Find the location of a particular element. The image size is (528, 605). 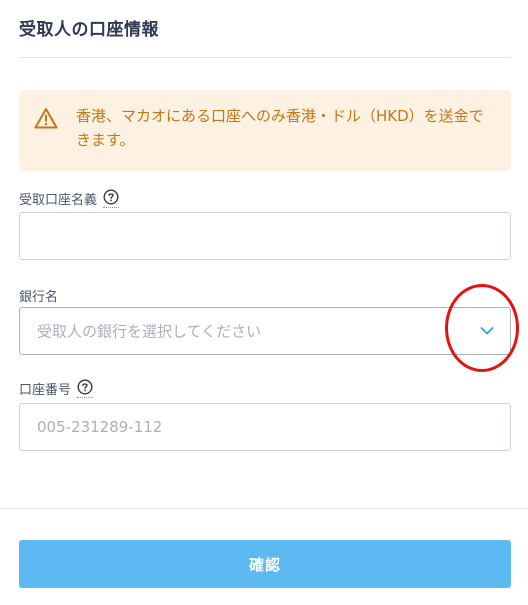

warning-triangle-icon is located at coordinates (46, 118).